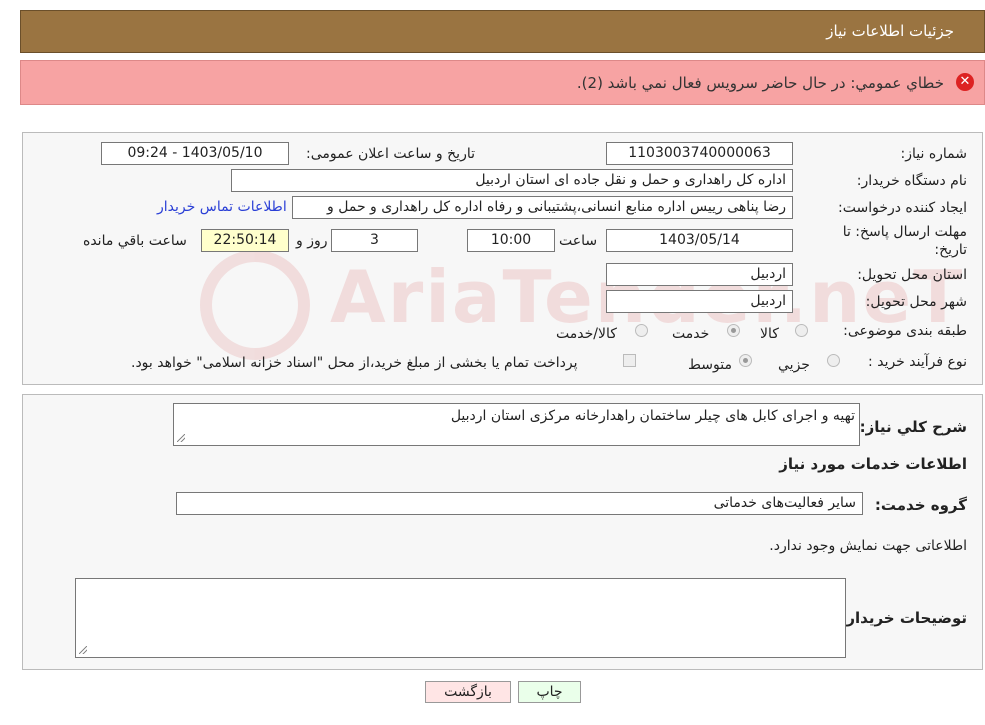 The width and height of the screenshot is (985, 725). What do you see at coordinates (586, 334) in the screenshot?
I see `category-goods-service-label: کالا/خدمت` at bounding box center [586, 334].